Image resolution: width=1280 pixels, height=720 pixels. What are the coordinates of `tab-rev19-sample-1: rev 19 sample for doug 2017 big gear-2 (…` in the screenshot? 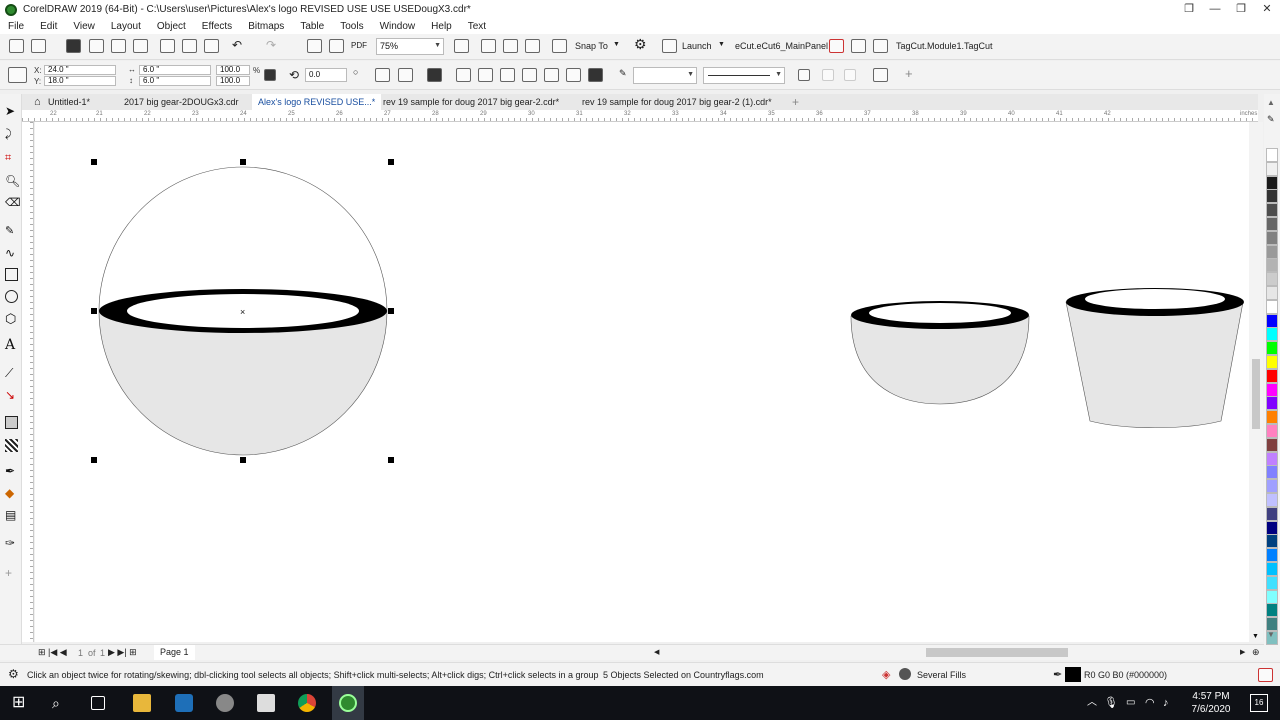 It's located at (677, 102).